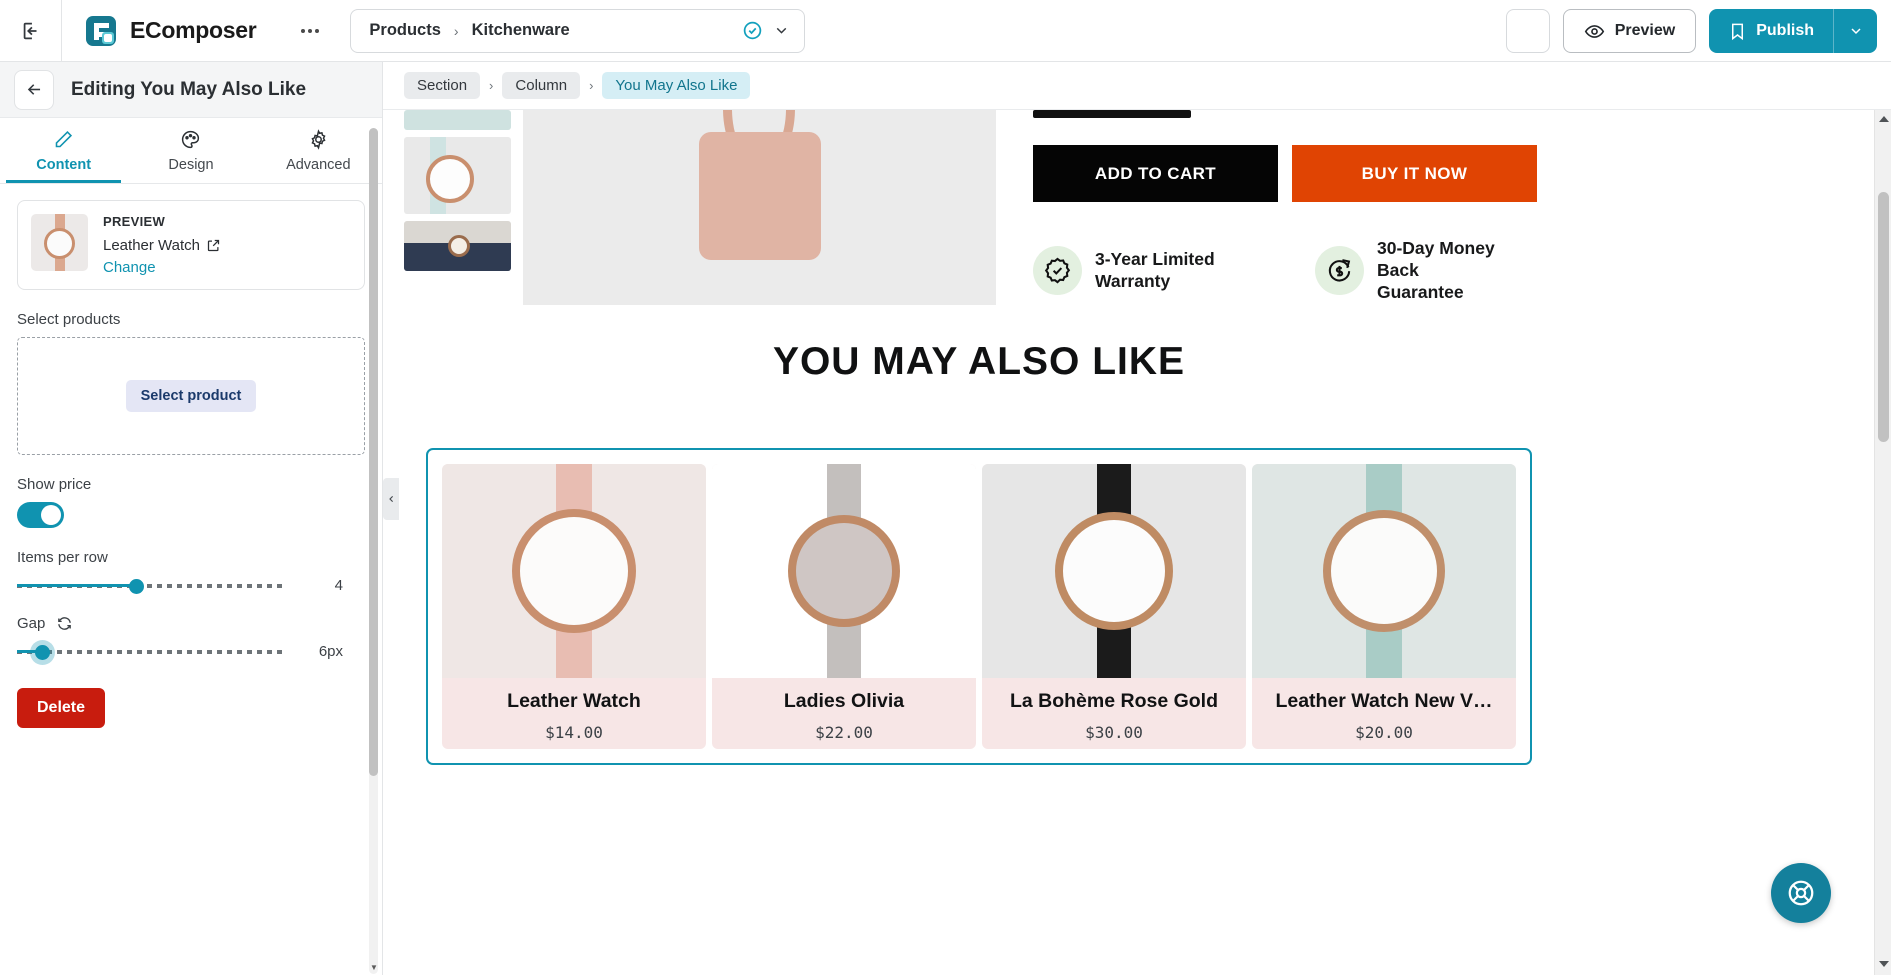  What do you see at coordinates (405, 30) in the screenshot?
I see `page-picker-parent: Products` at bounding box center [405, 30].